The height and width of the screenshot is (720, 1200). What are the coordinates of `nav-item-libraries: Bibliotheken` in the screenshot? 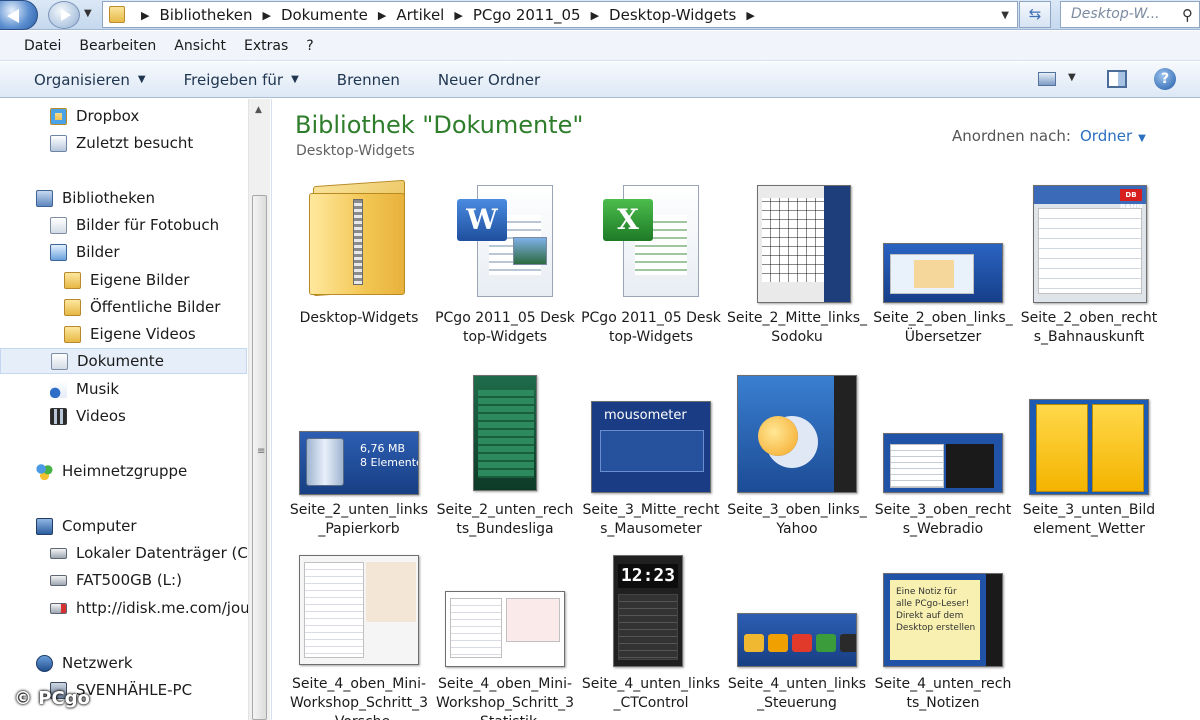 It's located at (95, 198).